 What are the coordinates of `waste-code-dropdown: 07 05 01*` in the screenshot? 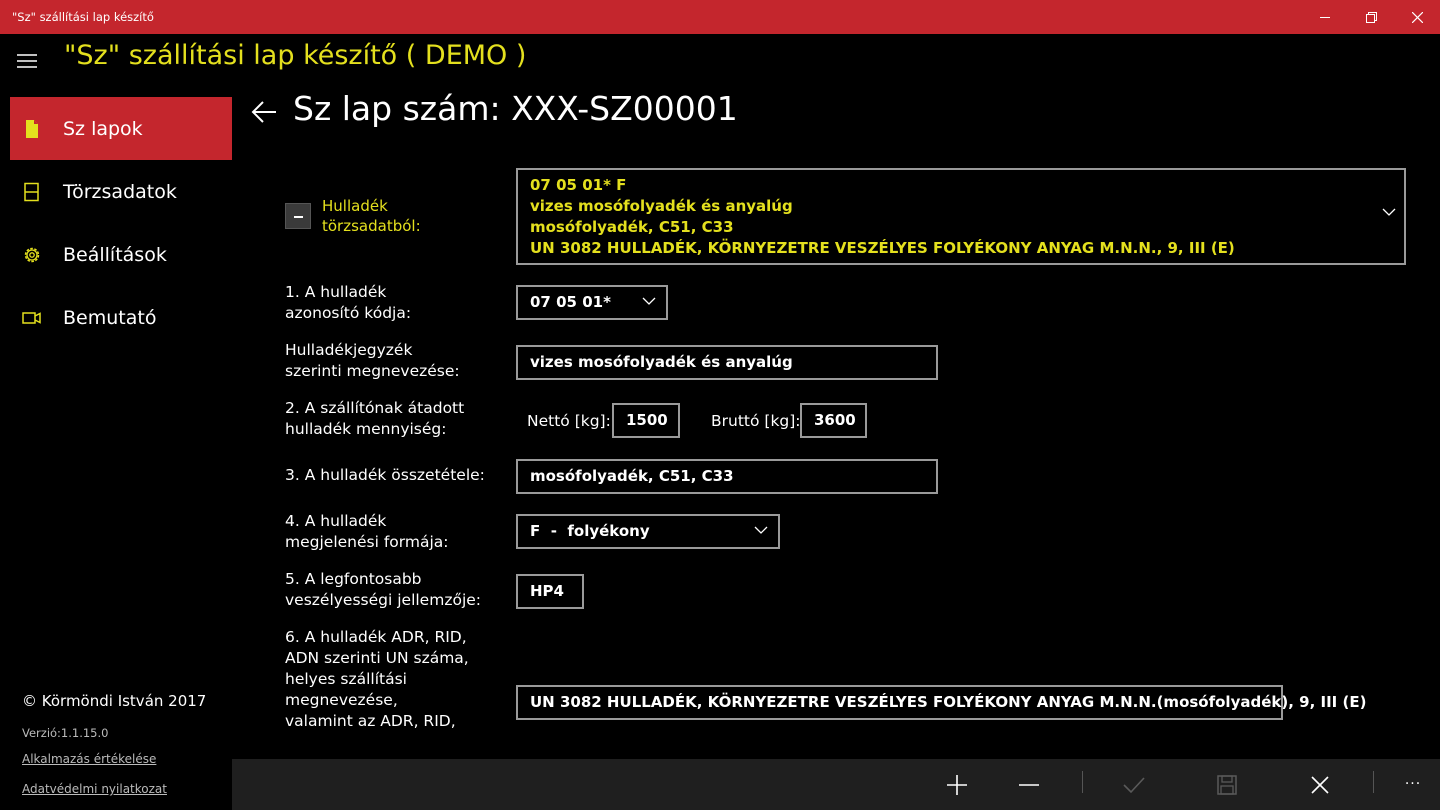 It's located at (592, 302).